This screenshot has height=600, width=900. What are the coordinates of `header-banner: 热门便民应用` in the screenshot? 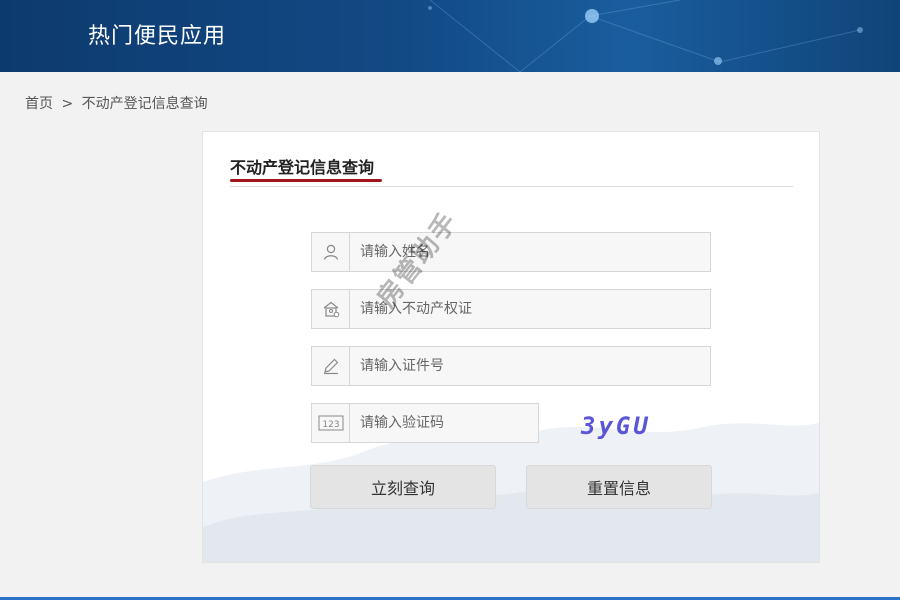 It's located at (450, 36).